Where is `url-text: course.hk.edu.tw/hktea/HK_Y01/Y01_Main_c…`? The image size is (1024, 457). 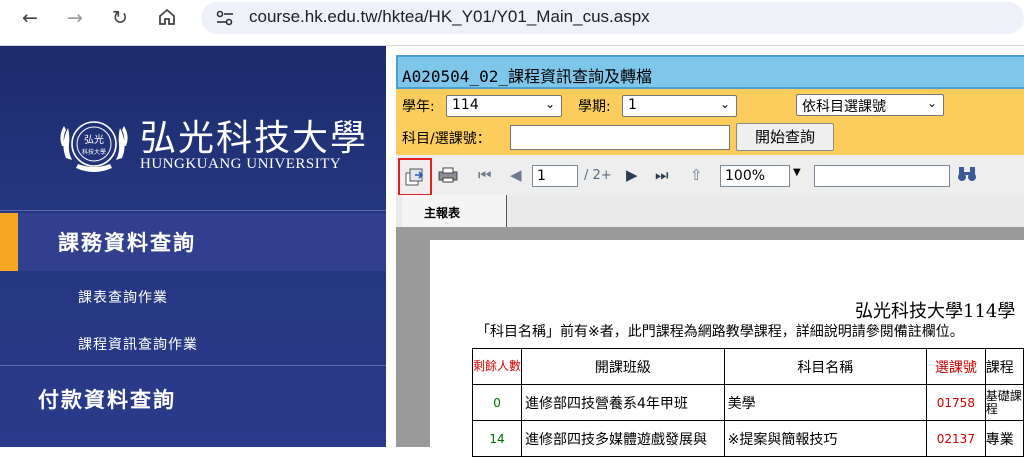
url-text: course.hk.edu.tw/hktea/HK_Y01/Y01_Main_c… is located at coordinates (449, 17).